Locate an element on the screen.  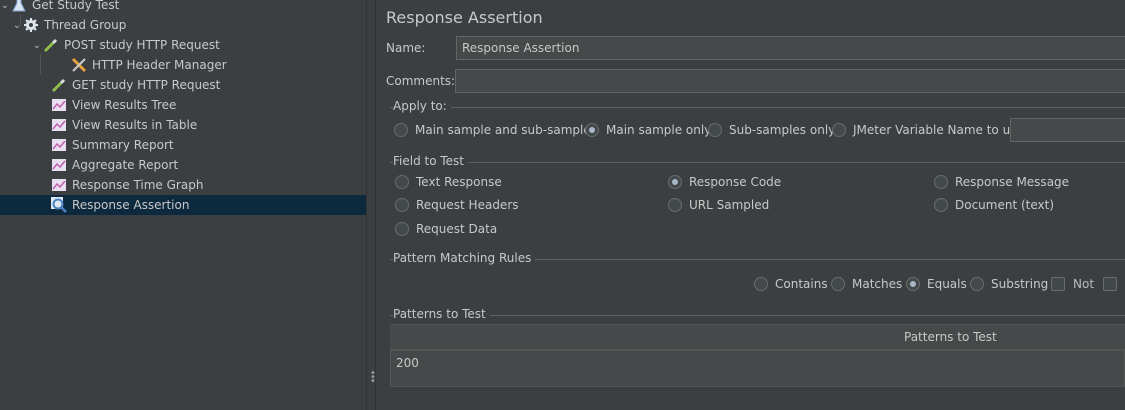
tree-item-label: Response Time Graph is located at coordinates (138, 185).